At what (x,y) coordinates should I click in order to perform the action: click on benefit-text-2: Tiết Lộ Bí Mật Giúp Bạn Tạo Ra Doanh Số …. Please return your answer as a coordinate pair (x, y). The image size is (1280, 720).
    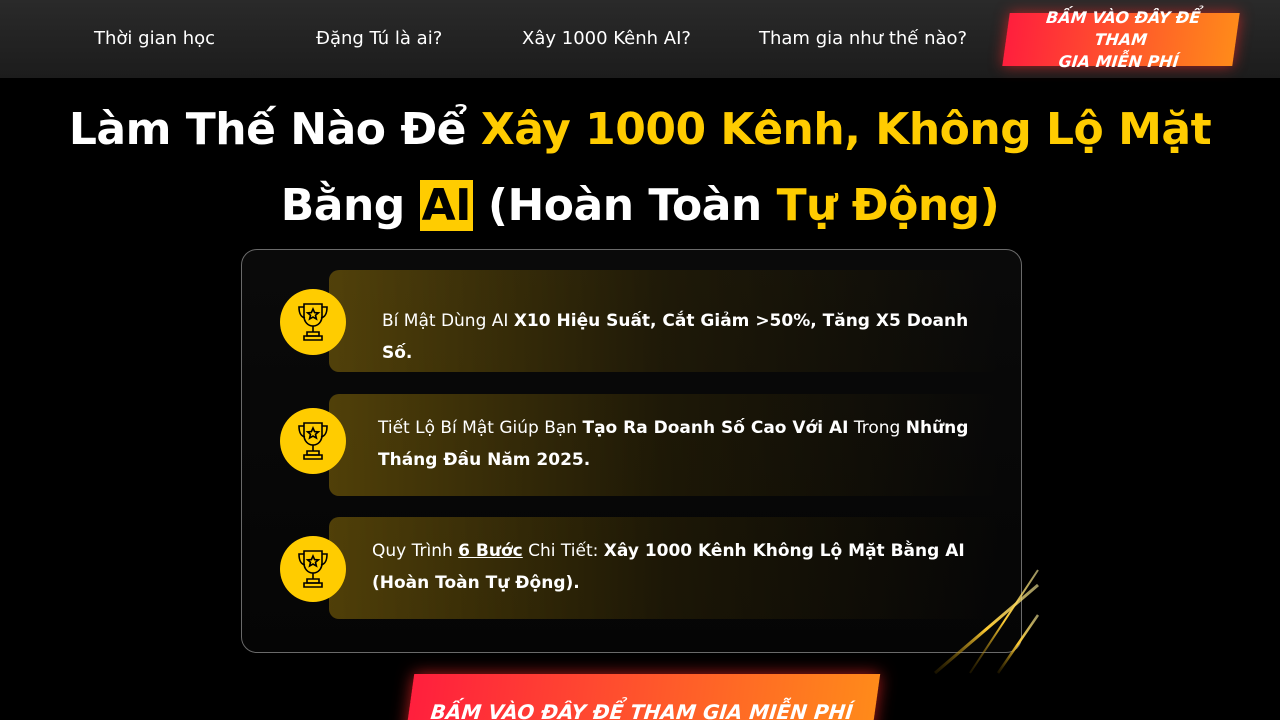
    Looking at the image, I should click on (683, 444).